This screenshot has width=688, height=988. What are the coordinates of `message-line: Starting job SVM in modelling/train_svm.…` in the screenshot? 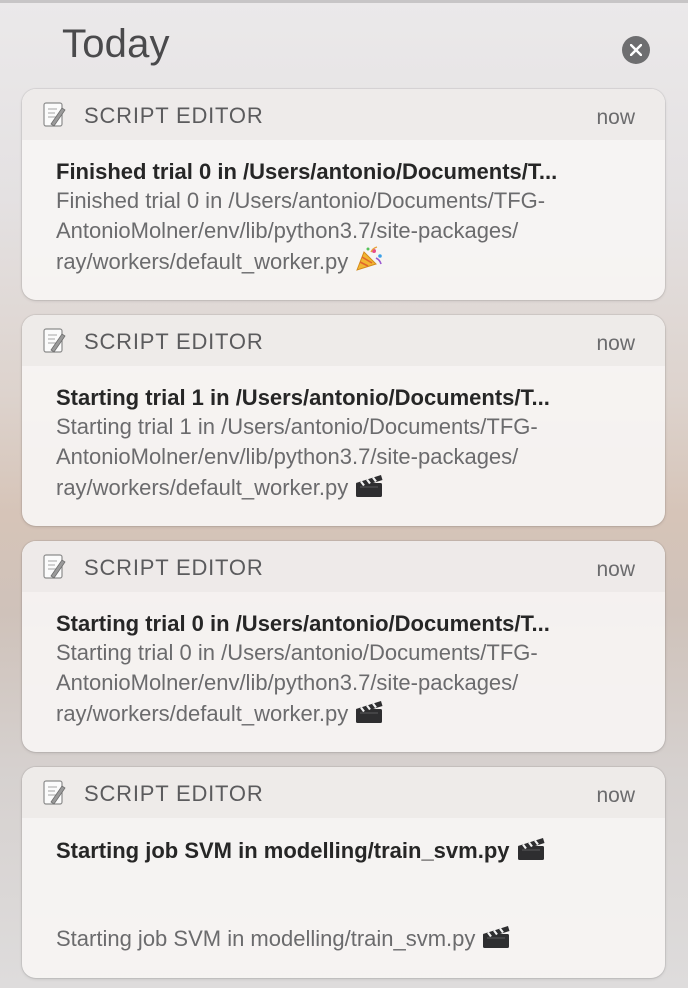 It's located at (266, 938).